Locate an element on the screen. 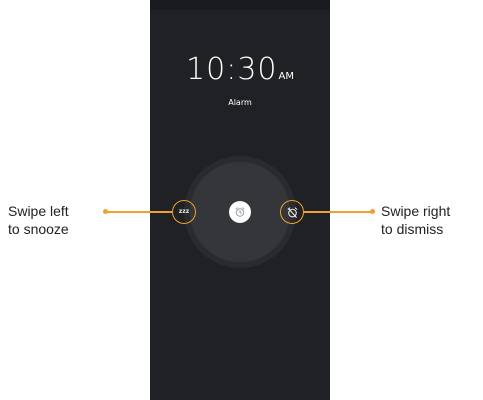 The width and height of the screenshot is (483, 400). snooze-icon: zzz is located at coordinates (184, 211).